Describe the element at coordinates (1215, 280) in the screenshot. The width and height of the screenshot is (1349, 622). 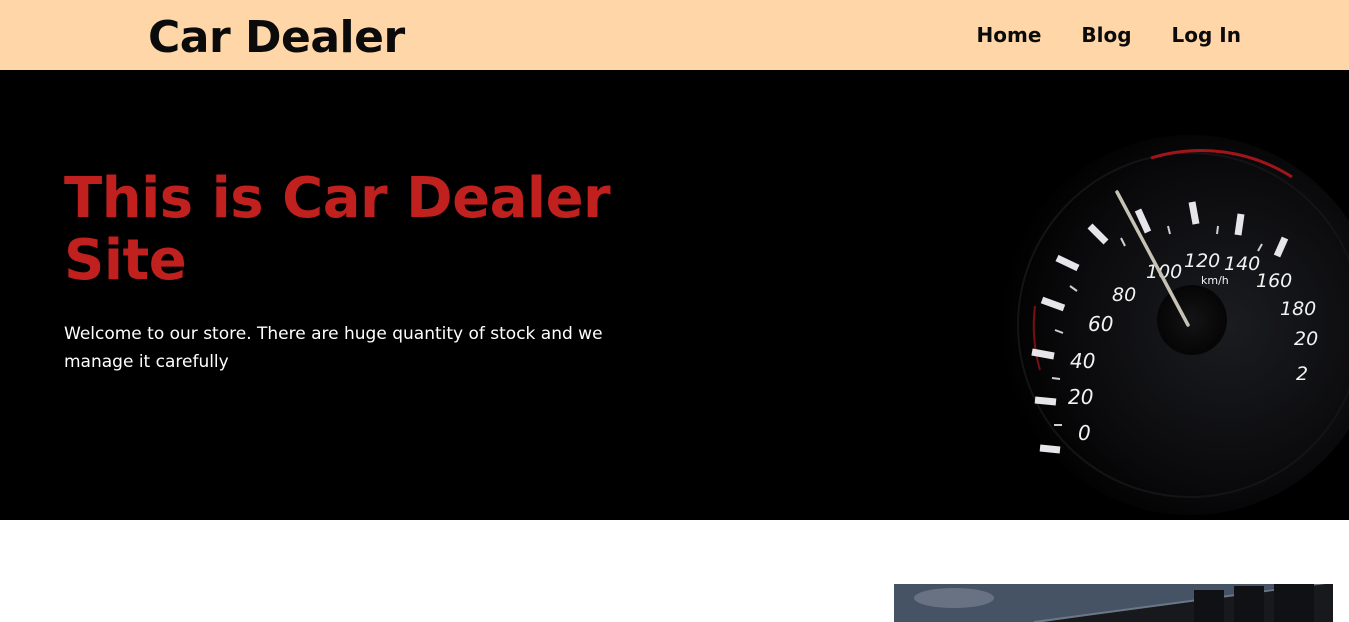
I see `speed-unit-label: km/h` at that location.